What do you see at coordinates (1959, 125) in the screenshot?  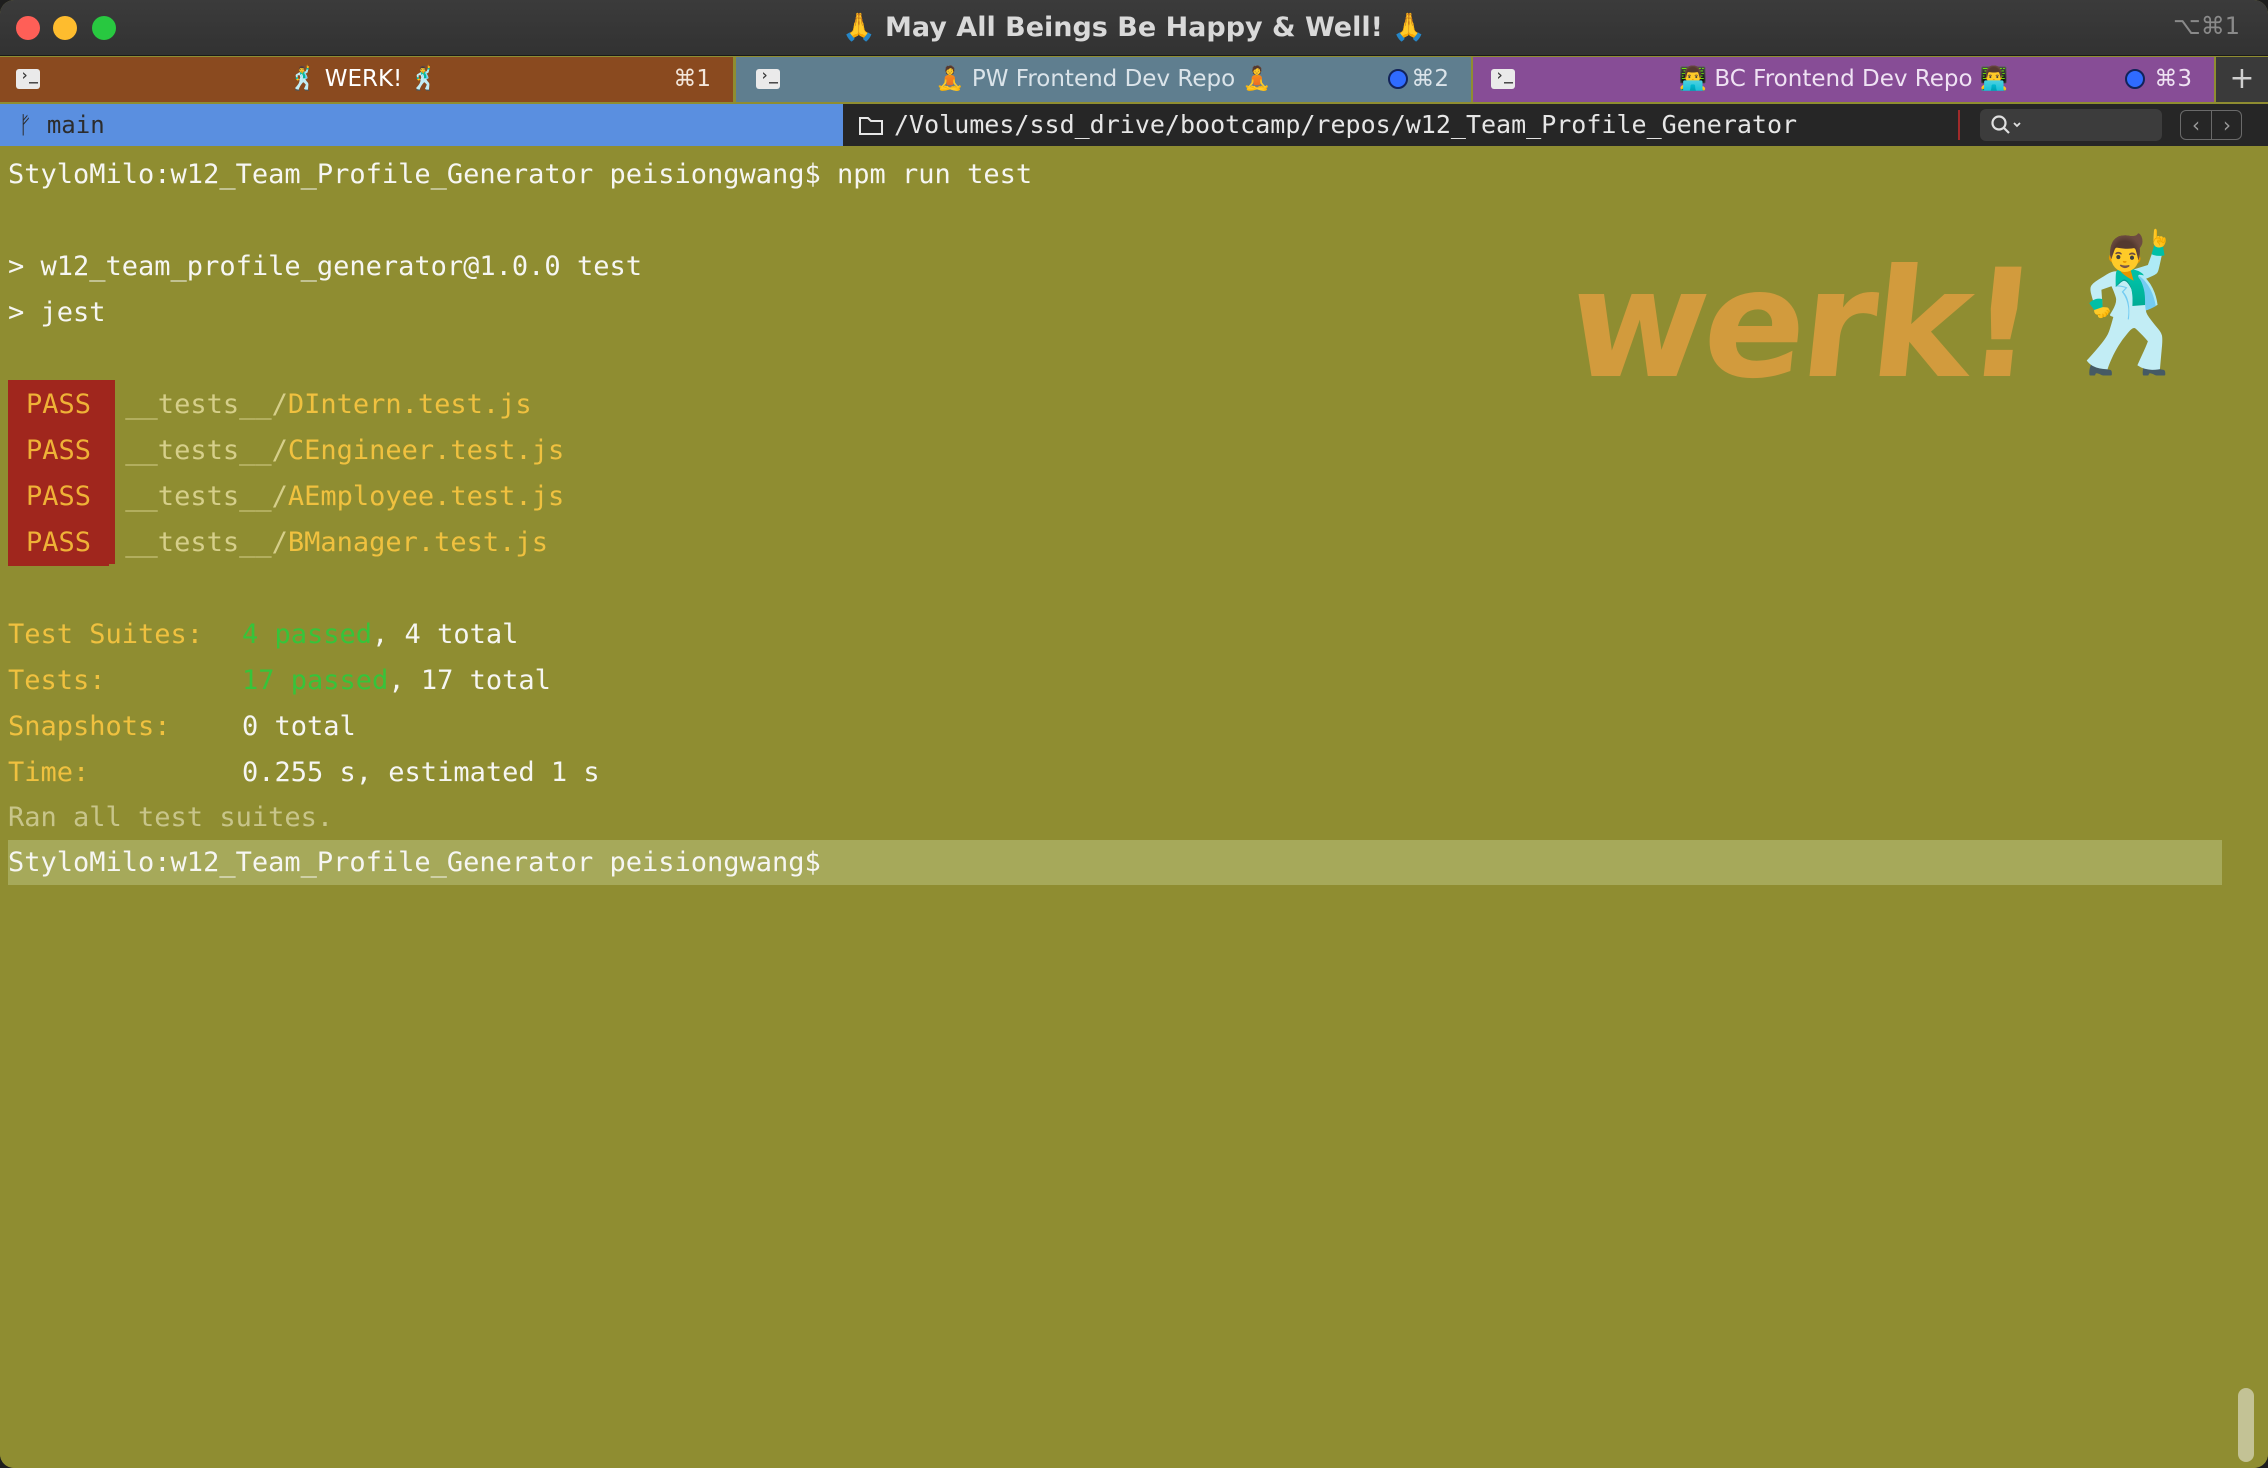 I see `divider` at bounding box center [1959, 125].